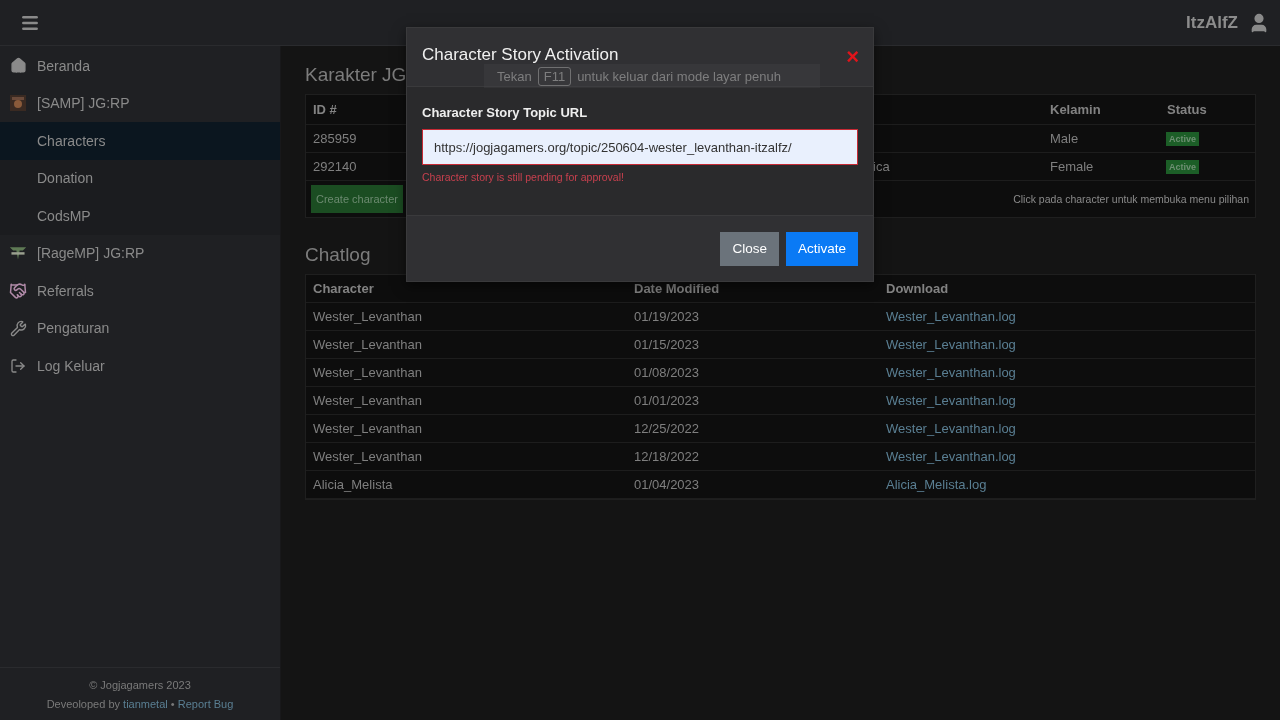 This screenshot has height=720, width=1280. What do you see at coordinates (852, 57) in the screenshot?
I see `close-button: ×` at bounding box center [852, 57].